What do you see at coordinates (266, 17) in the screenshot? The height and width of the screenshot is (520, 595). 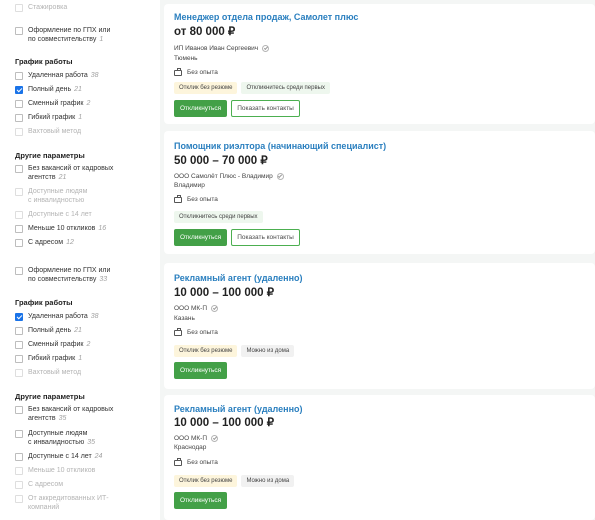 I see `vacancy-title-link: Менеджер отдела продаж, Самолет плюс` at bounding box center [266, 17].